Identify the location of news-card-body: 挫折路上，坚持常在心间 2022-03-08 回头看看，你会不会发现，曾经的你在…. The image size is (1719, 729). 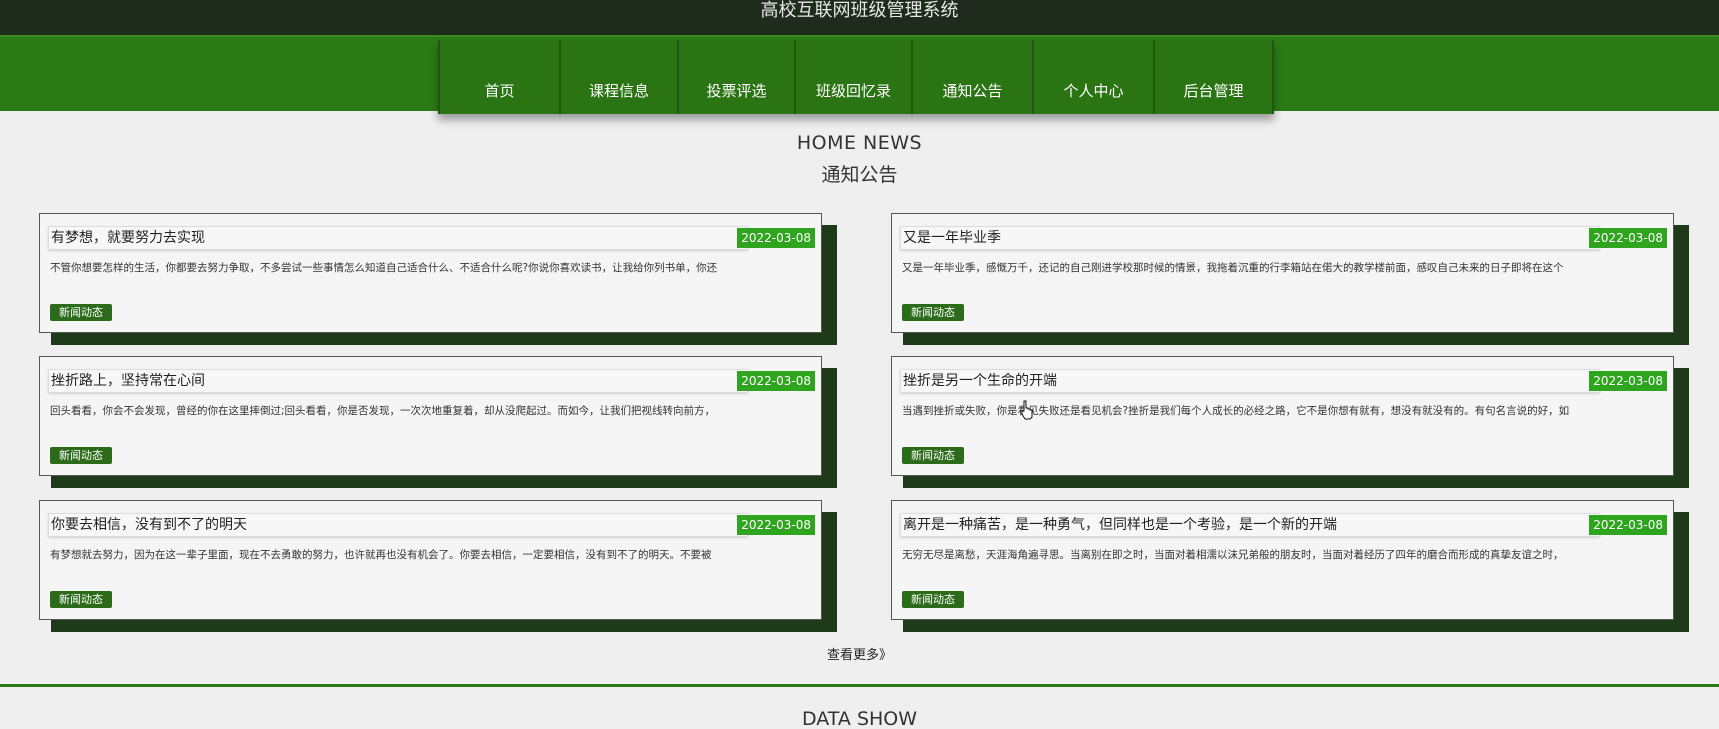
(430, 416).